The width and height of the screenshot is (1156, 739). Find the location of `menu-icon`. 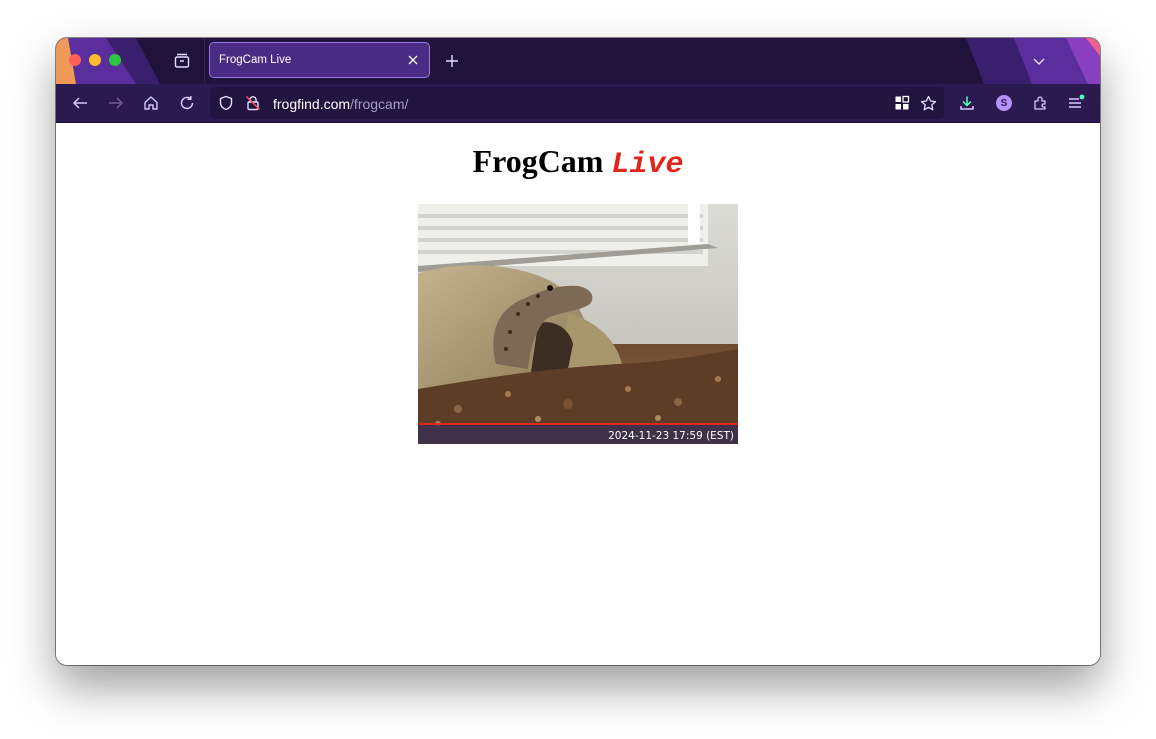

menu-icon is located at coordinates (1077, 101).